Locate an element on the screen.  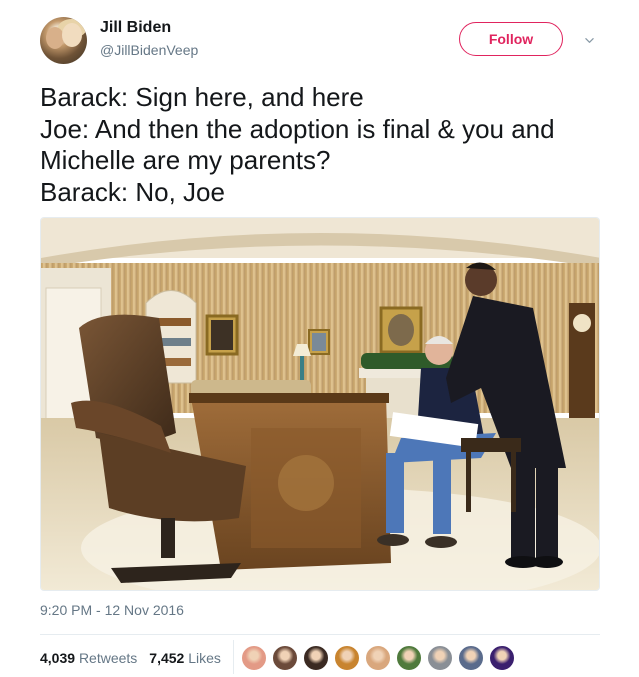
retweets-label: Retweets is located at coordinates (108, 658).